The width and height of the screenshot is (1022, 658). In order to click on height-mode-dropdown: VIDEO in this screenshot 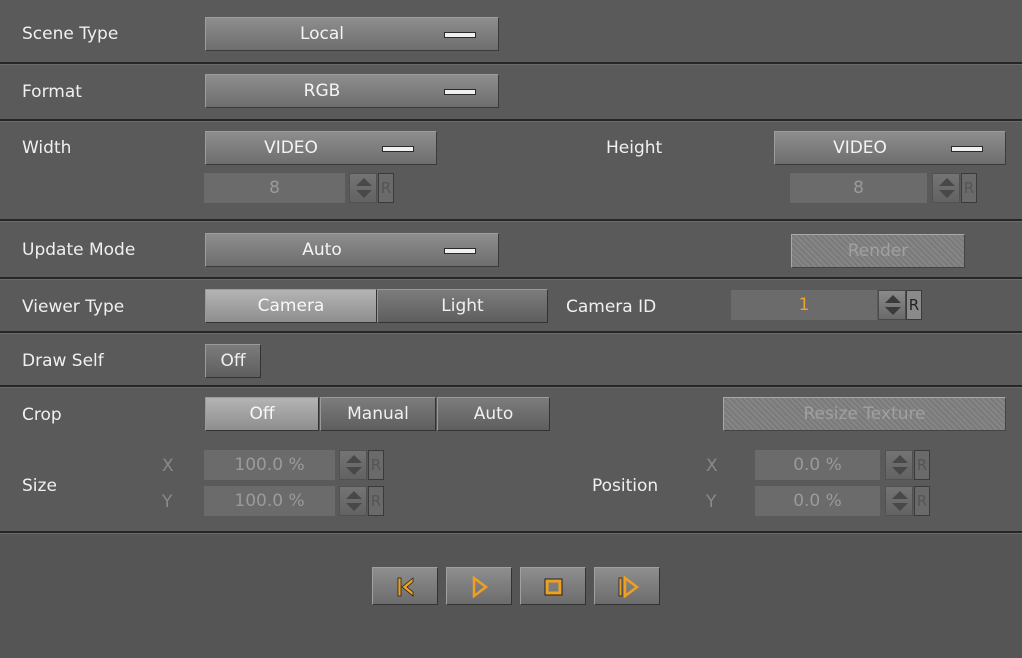, I will do `click(890, 148)`.